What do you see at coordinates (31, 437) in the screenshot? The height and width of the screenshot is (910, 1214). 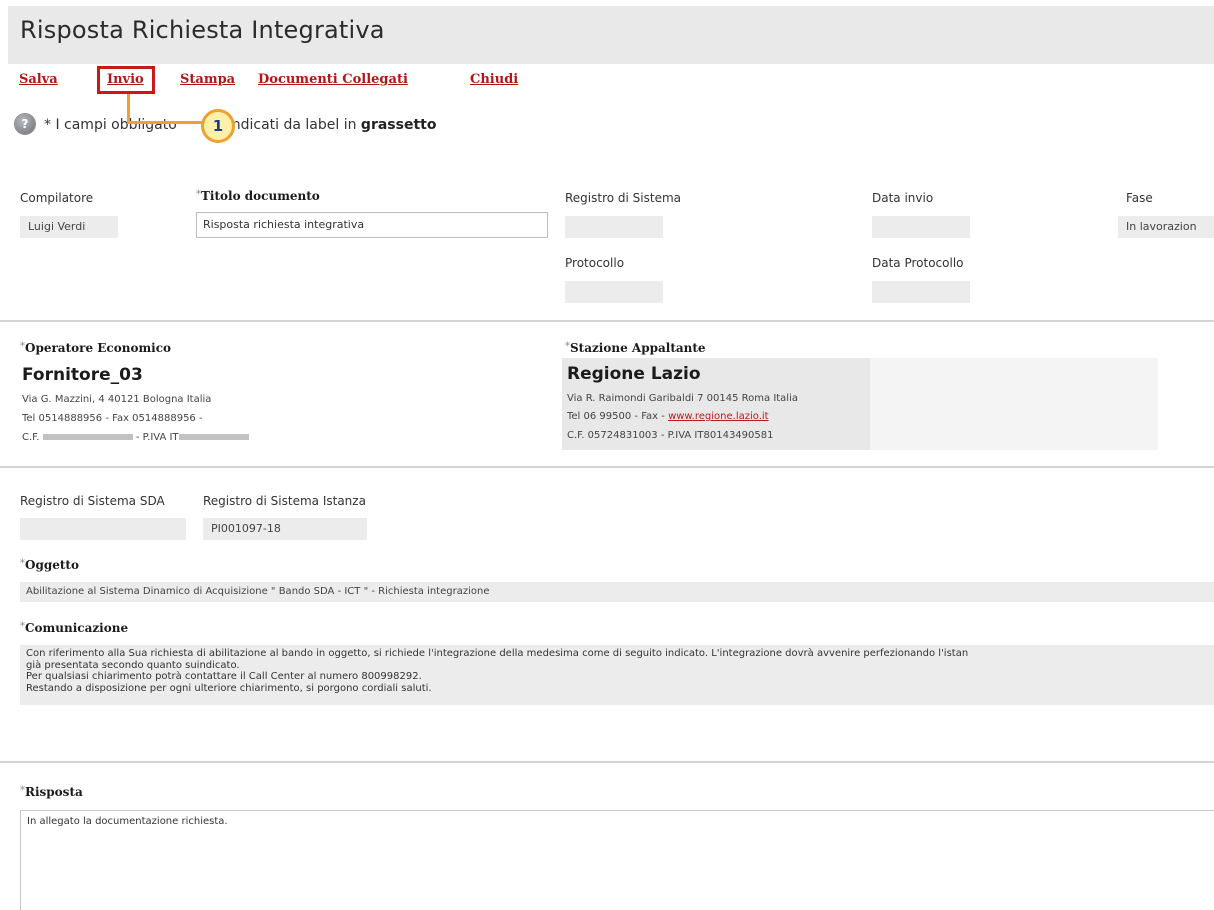 I see `operatore-cf-prefix: C.F.` at bounding box center [31, 437].